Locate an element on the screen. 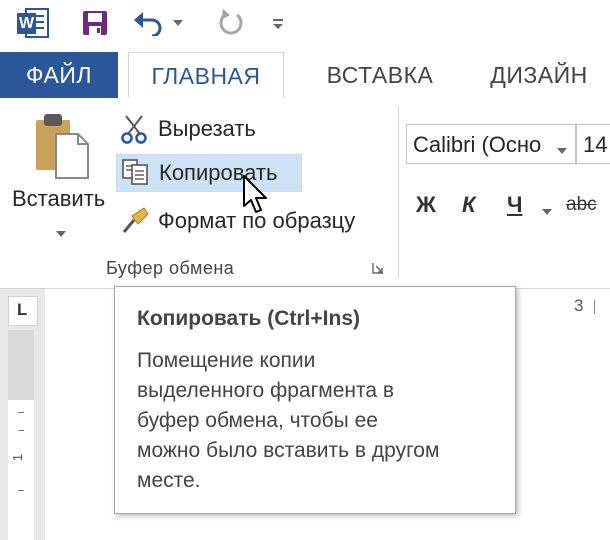 This screenshot has width=610, height=540. font-size-combo: 14 is located at coordinates (593, 144).